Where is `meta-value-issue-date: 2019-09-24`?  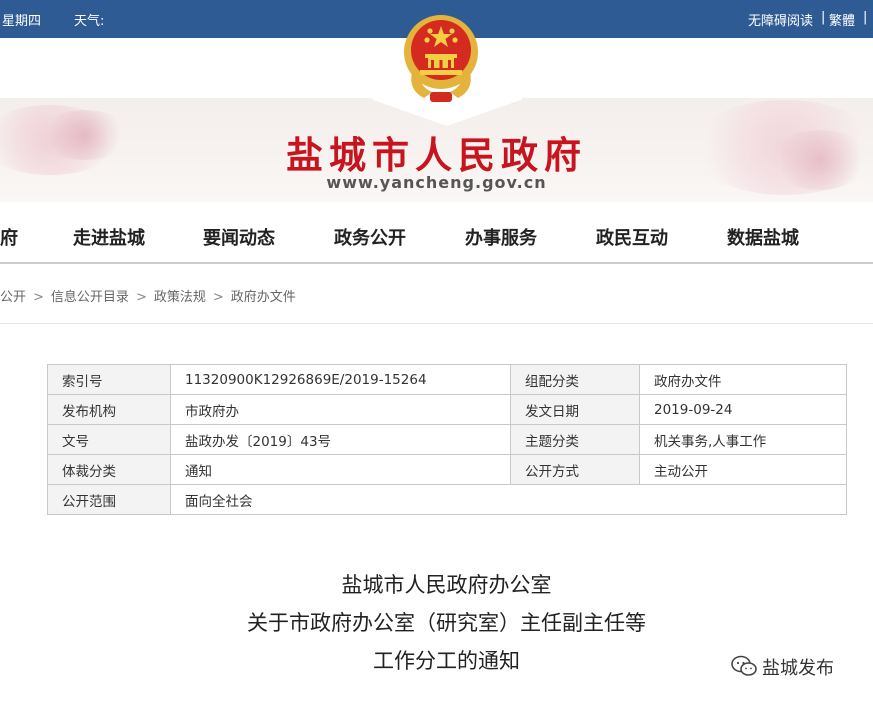 meta-value-issue-date: 2019-09-24 is located at coordinates (743, 409).